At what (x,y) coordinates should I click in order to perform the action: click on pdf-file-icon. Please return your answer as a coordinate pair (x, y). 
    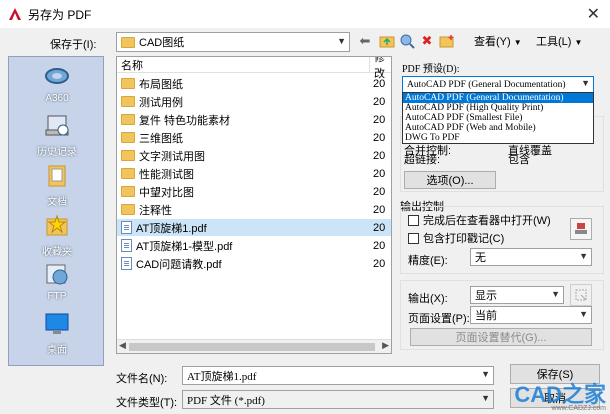
    Looking at the image, I should click on (126, 263).